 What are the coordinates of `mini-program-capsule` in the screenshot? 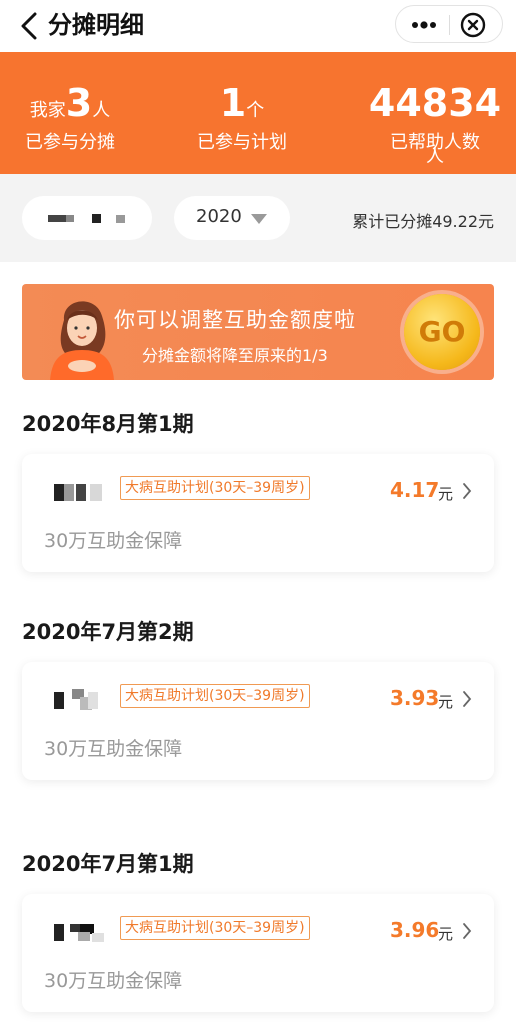 It's located at (449, 24).